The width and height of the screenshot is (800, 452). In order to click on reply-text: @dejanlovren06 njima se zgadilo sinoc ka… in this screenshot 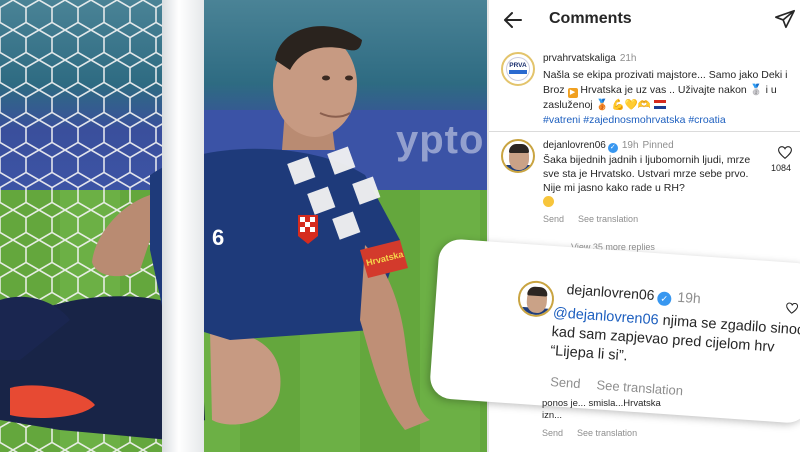, I will do `click(675, 342)`.